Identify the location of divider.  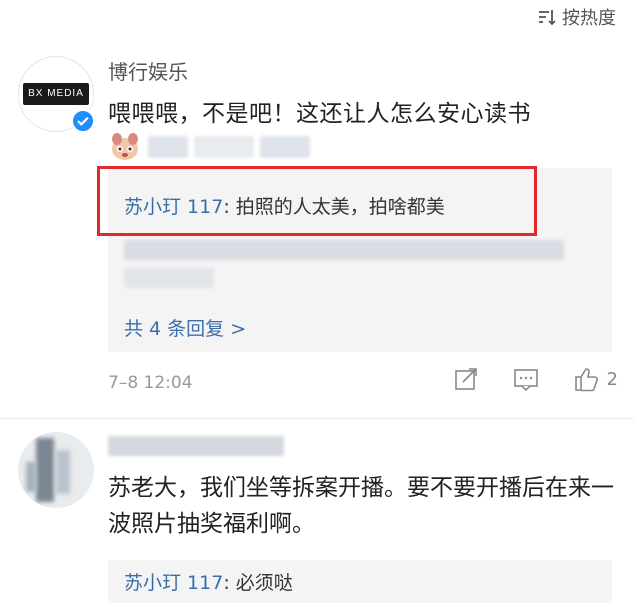
(317, 418).